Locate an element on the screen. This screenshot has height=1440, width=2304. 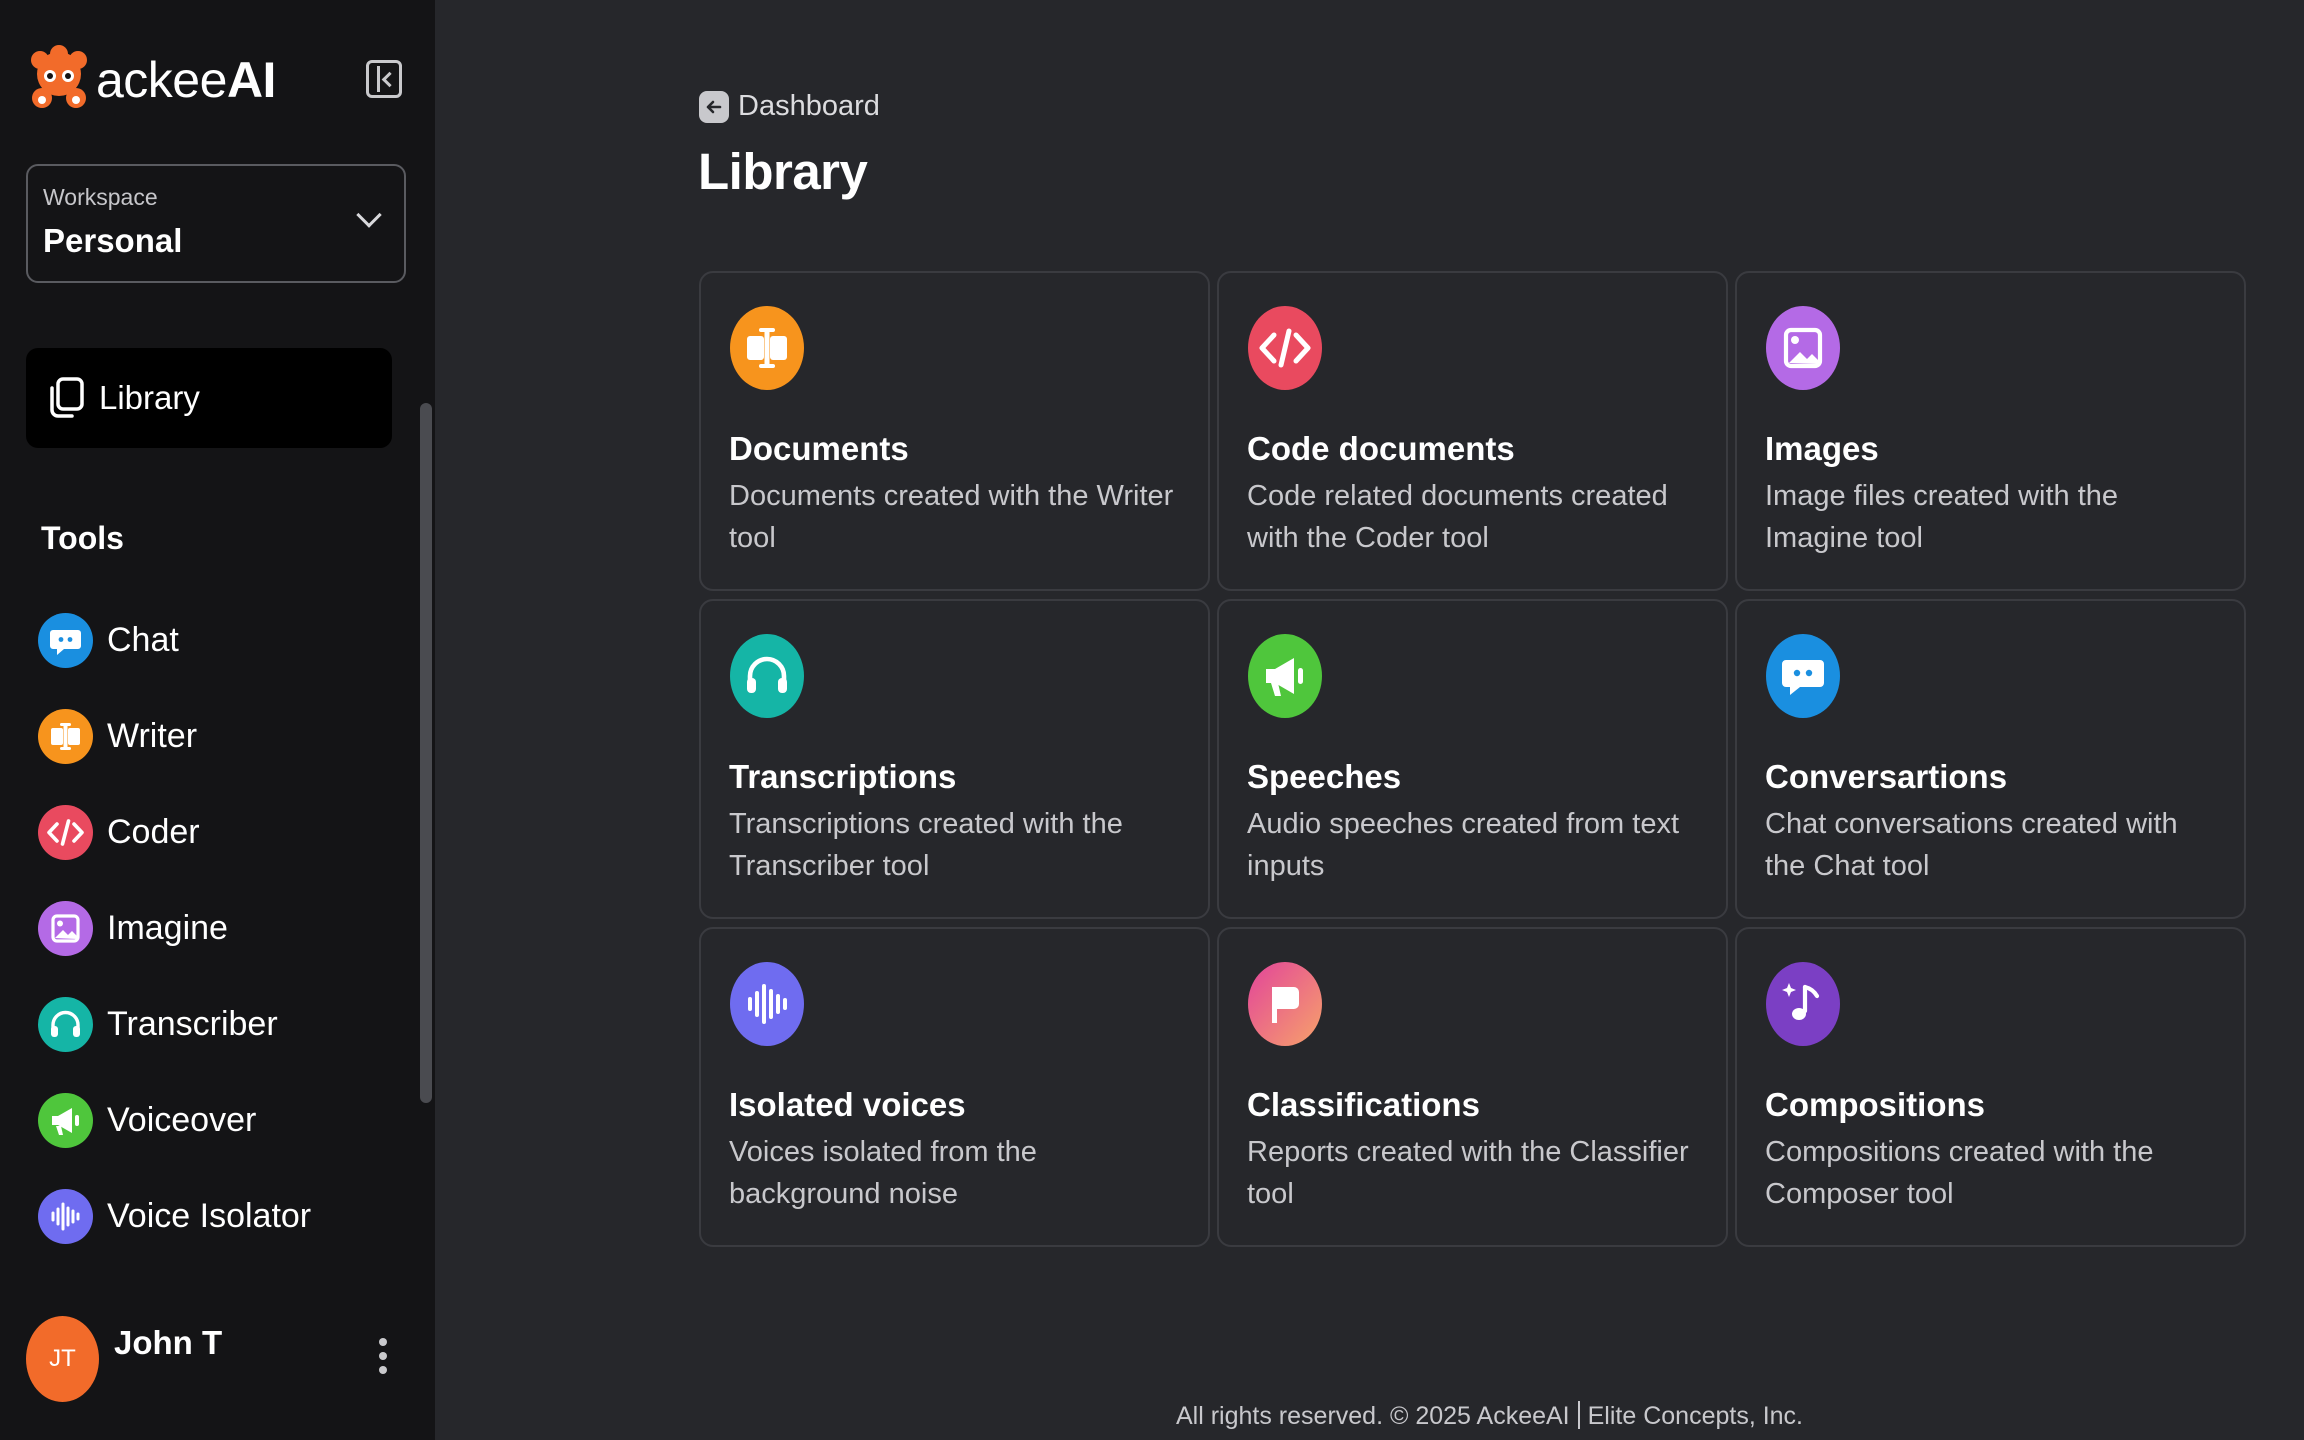
card-title: Images is located at coordinates (1822, 448).